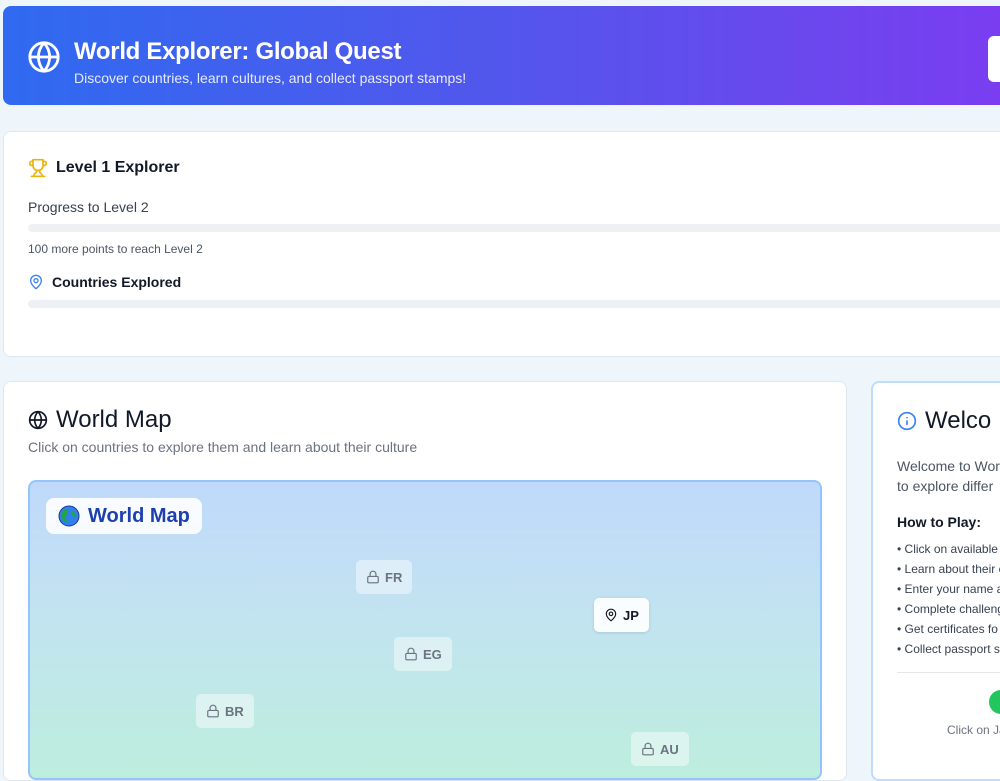 The height and width of the screenshot is (781, 1000). I want to click on points-hint: 100 more points to reach Level 2, so click(115, 249).